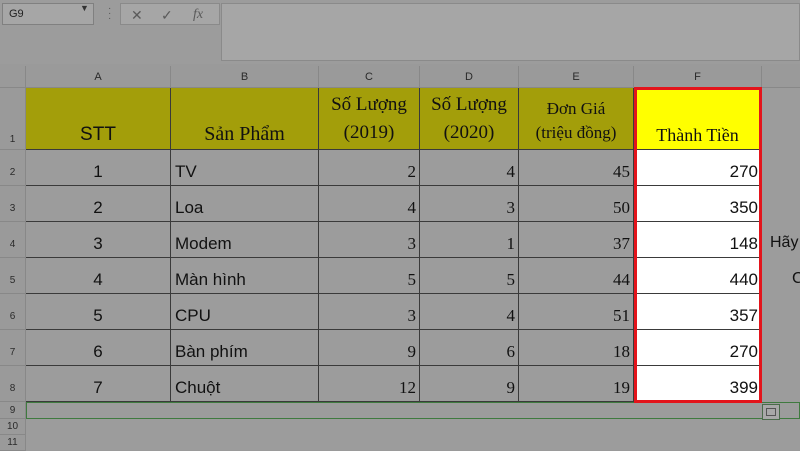  What do you see at coordinates (98, 276) in the screenshot?
I see `cell-stt: 4` at bounding box center [98, 276].